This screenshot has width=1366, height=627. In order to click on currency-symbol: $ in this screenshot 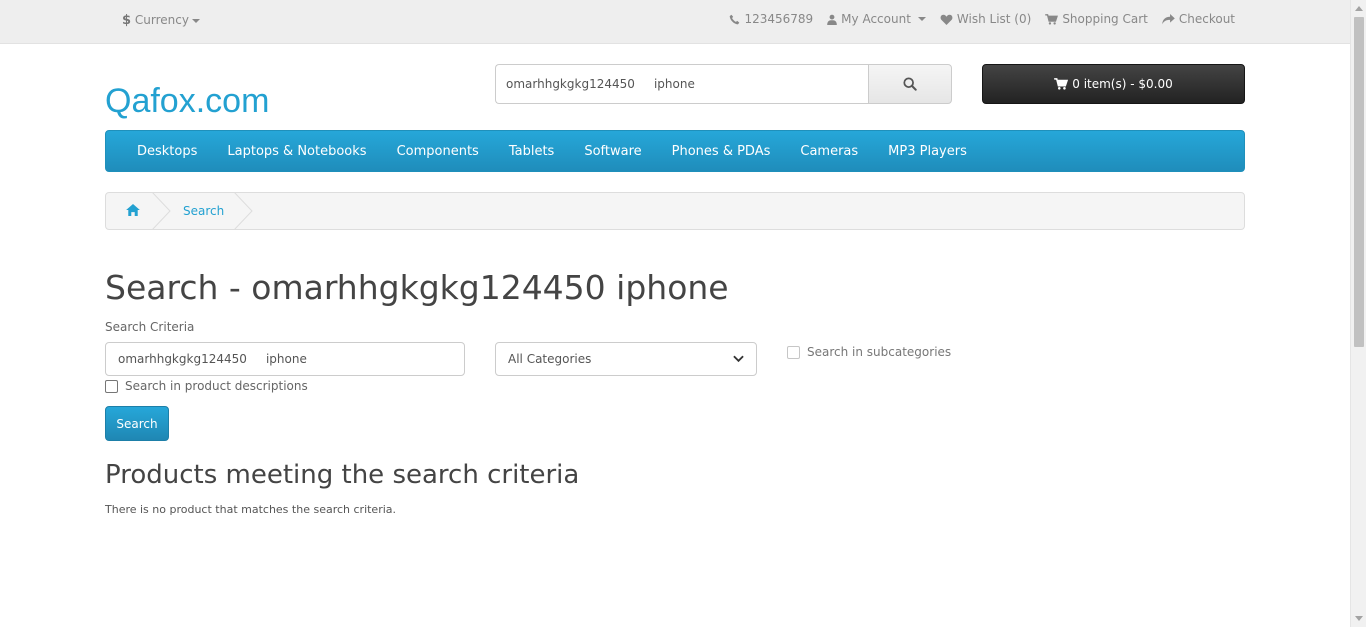, I will do `click(127, 20)`.